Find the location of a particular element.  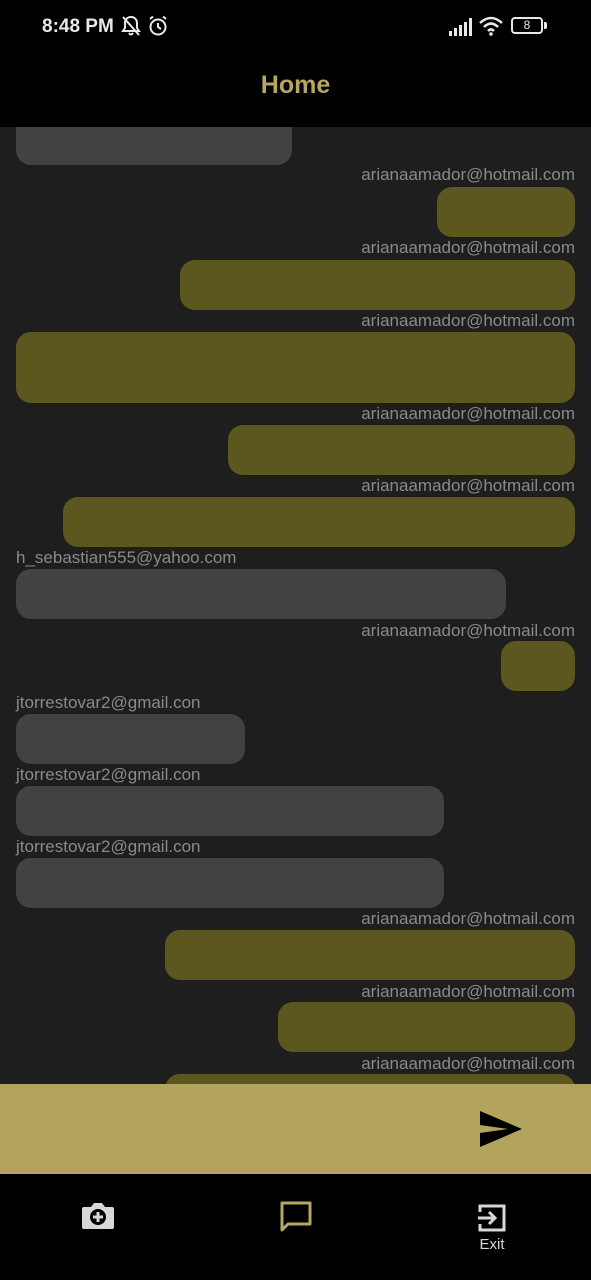

wifi-icon is located at coordinates (491, 26).